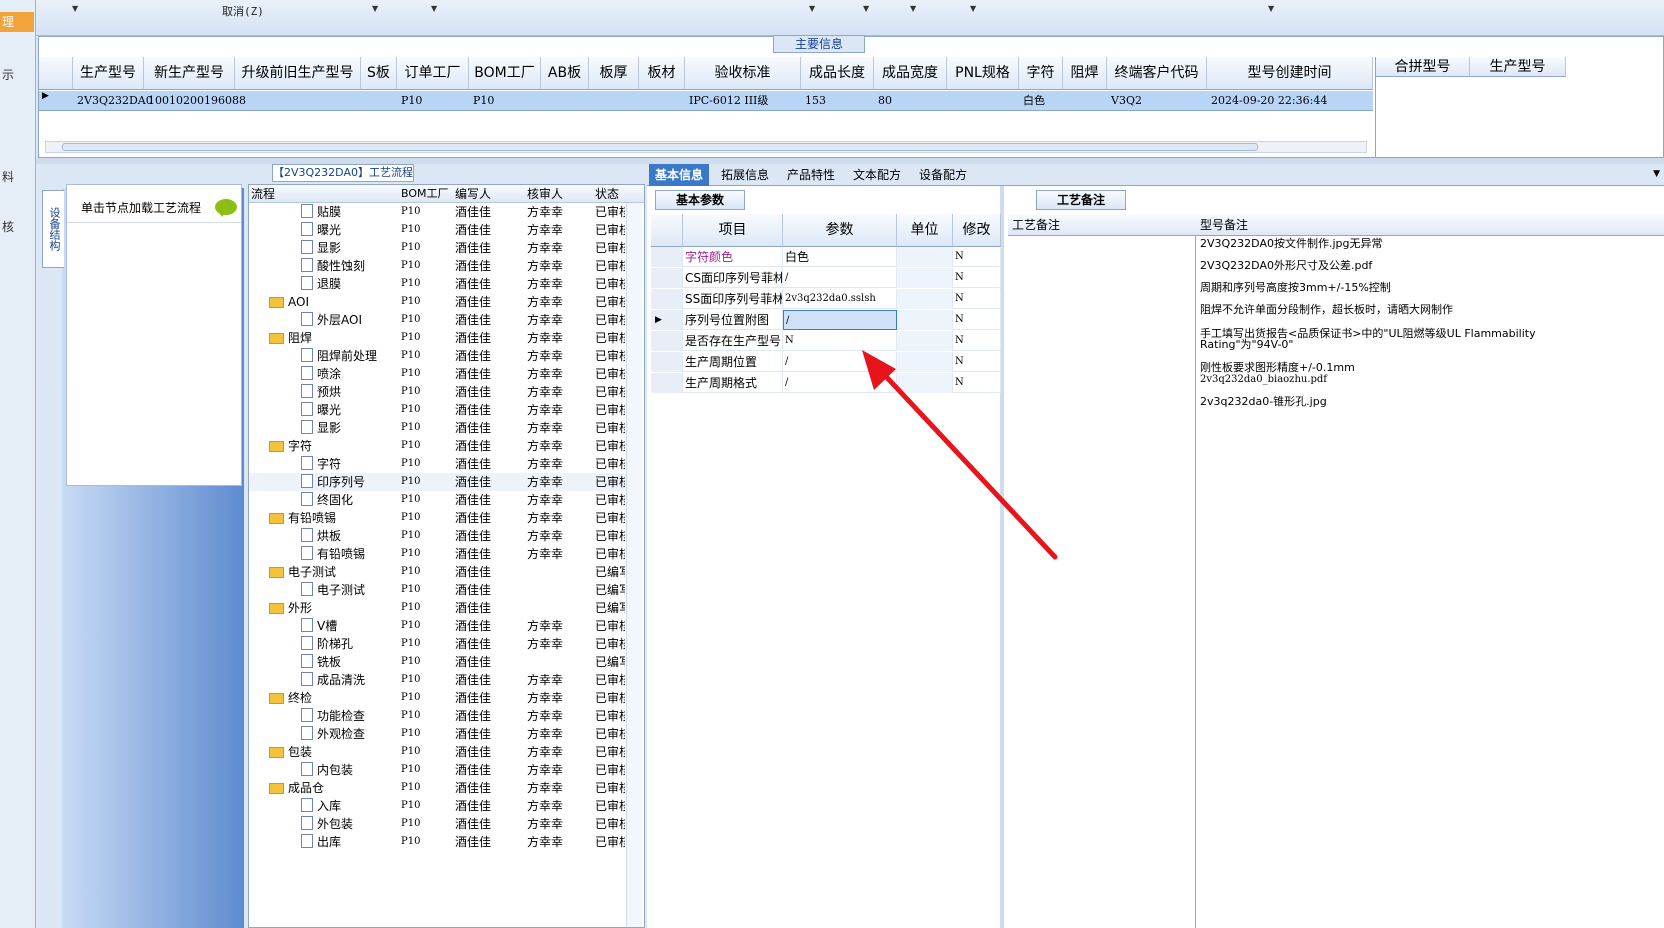  What do you see at coordinates (811, 175) in the screenshot?
I see `tab-product-features: 产品特性` at bounding box center [811, 175].